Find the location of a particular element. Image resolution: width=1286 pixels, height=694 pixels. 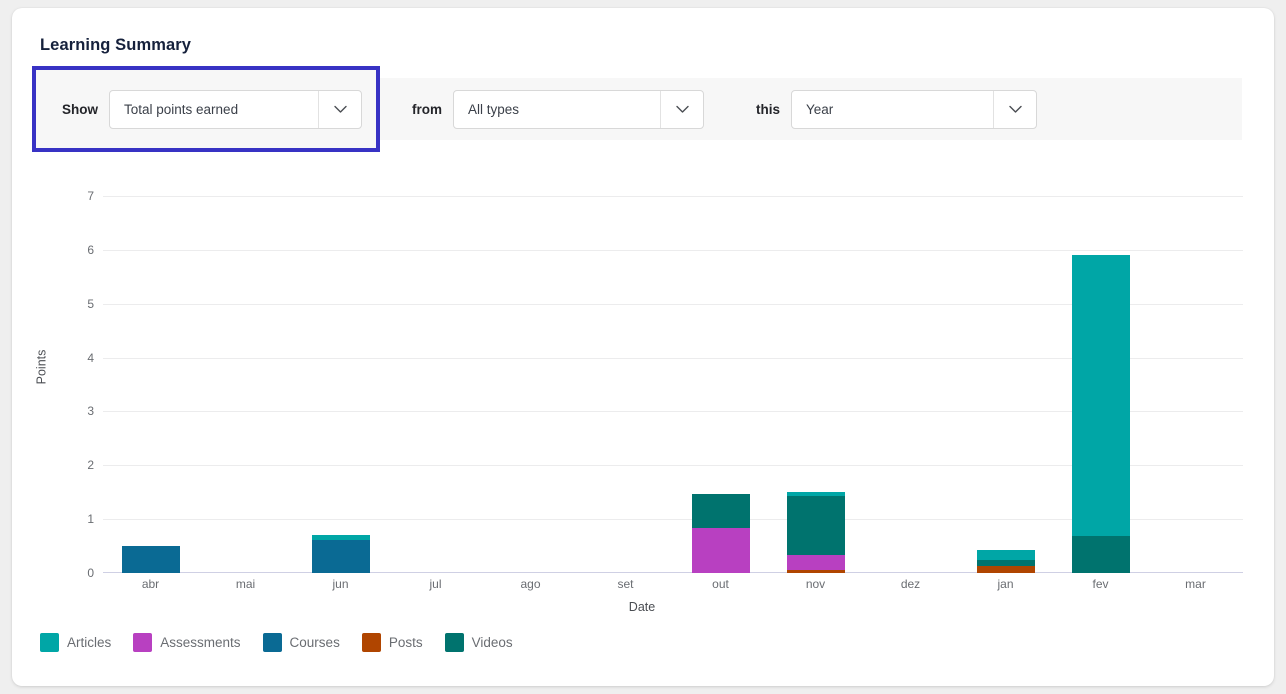

x-axis-tick: jul is located at coordinates (435, 584).